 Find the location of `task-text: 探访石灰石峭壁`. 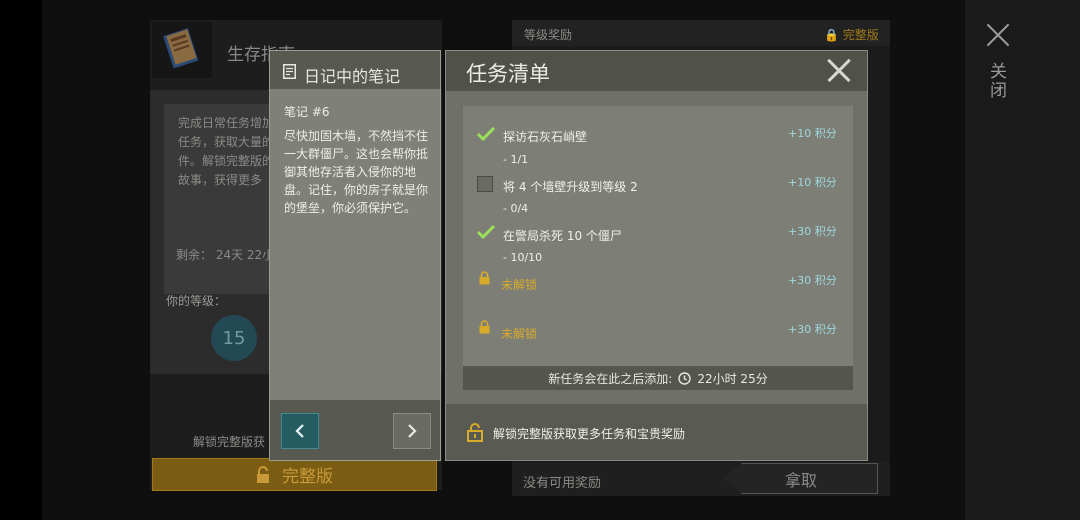

task-text: 探访石灰石峭壁 is located at coordinates (545, 137).